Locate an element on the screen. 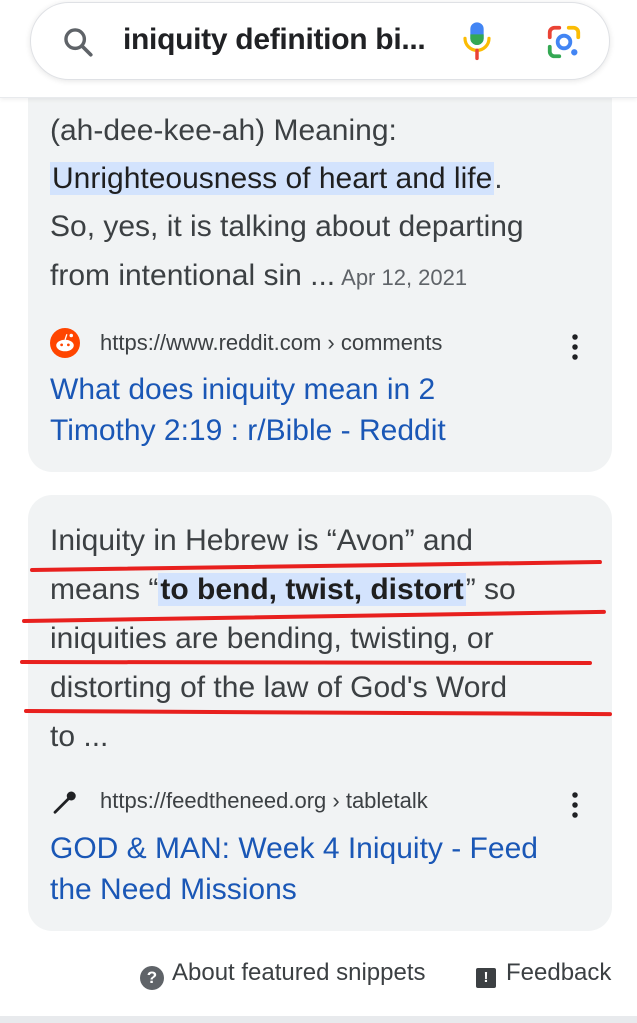 Image resolution: width=637 pixels, height=1023 pixels. snippet-line: means “to bend, twist, distort” so is located at coordinates (283, 589).